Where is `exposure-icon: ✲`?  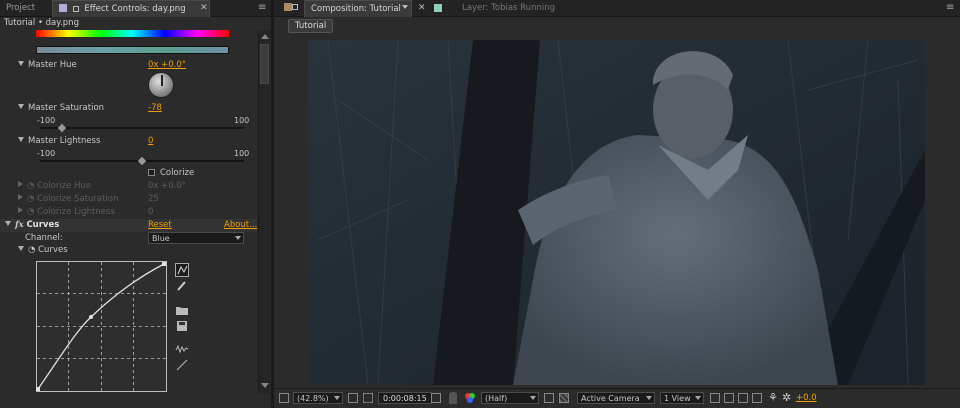 exposure-icon: ✲ is located at coordinates (786, 397).